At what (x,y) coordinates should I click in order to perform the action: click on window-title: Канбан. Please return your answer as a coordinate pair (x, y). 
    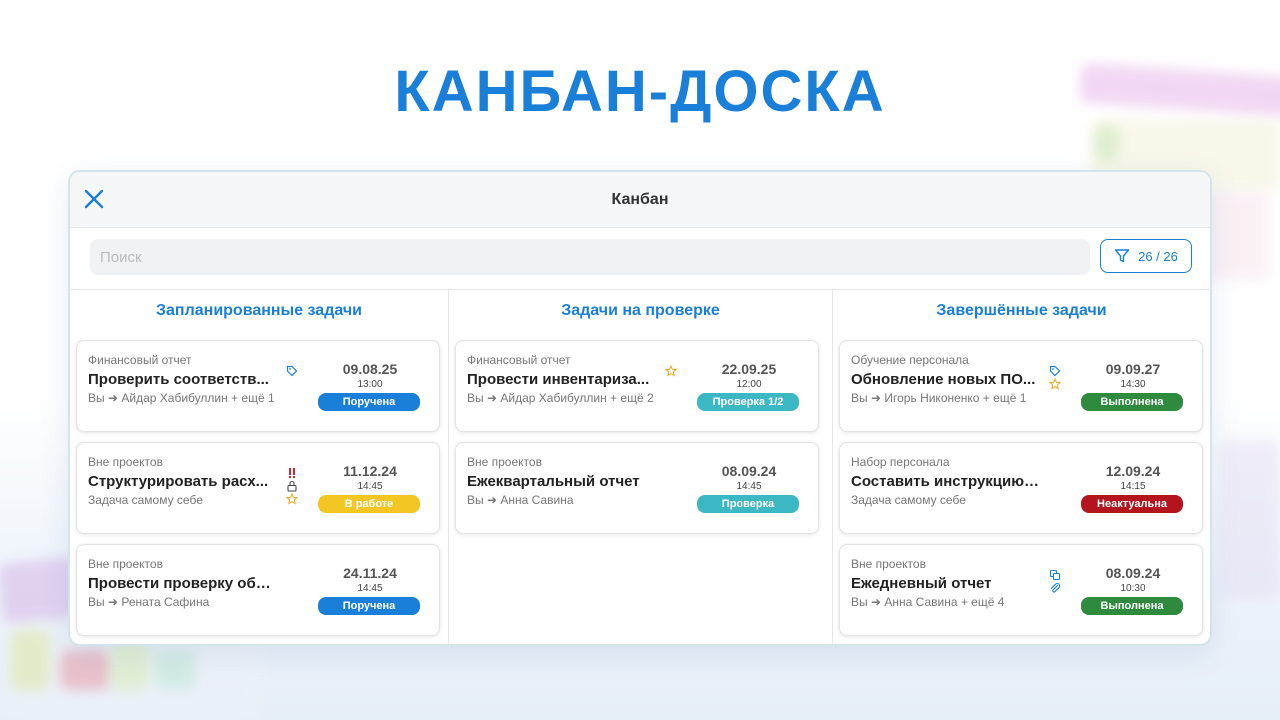
    Looking at the image, I should click on (640, 199).